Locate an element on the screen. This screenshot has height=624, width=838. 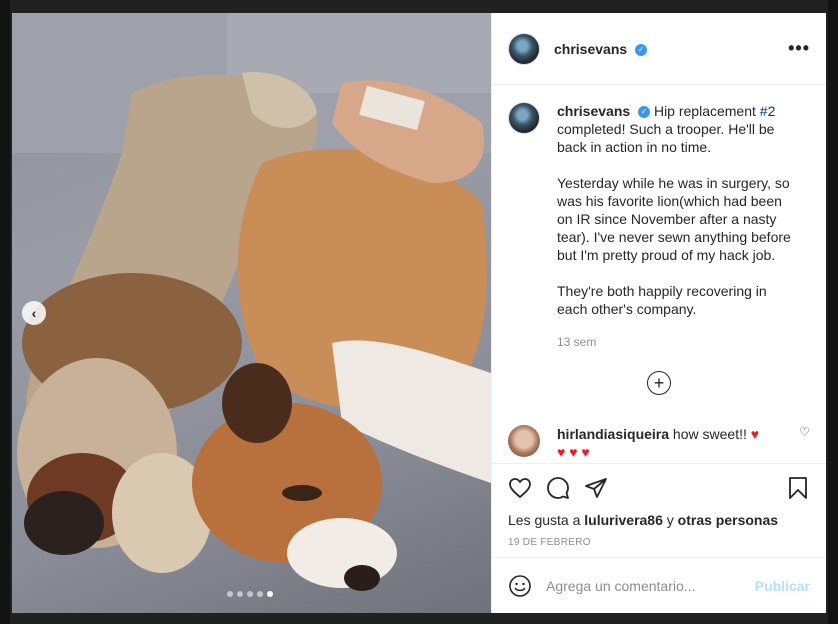
comment-body: how sweet!! is located at coordinates (708, 434).